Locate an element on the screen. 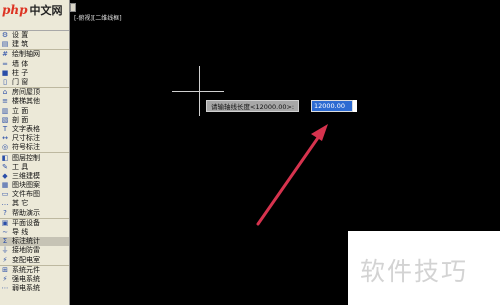  branding-text: 软件技巧 is located at coordinates (414, 271).